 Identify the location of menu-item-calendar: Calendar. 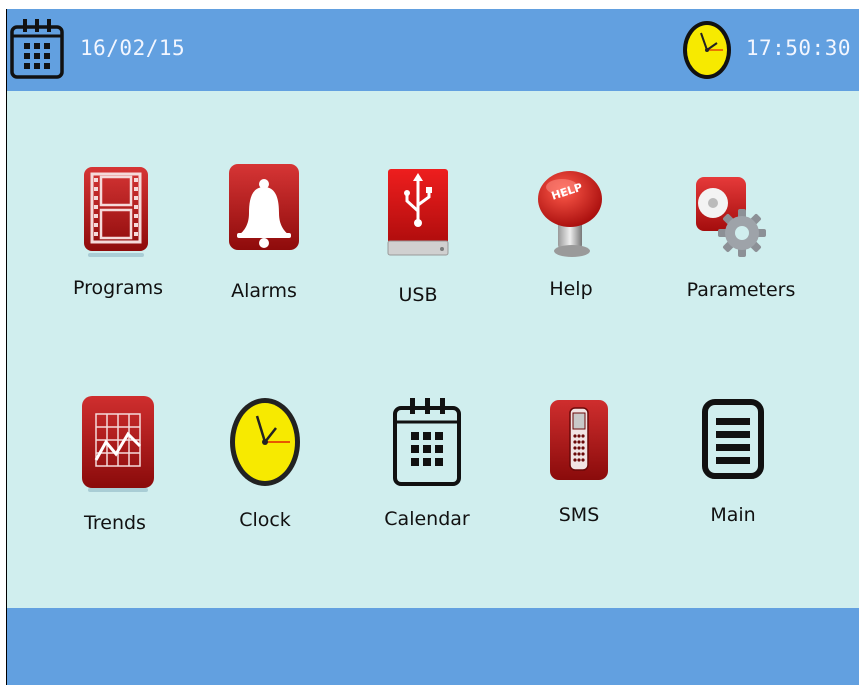
(427, 469).